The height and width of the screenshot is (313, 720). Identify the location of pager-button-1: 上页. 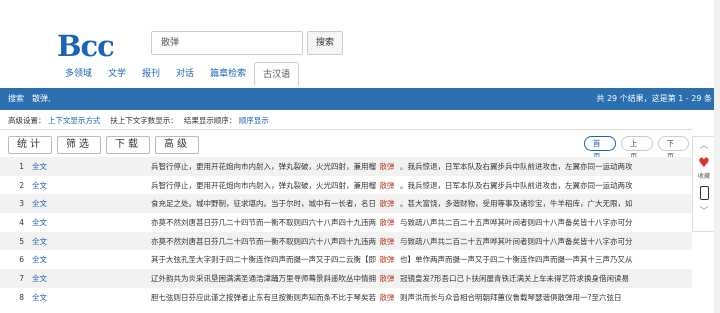
(636, 148).